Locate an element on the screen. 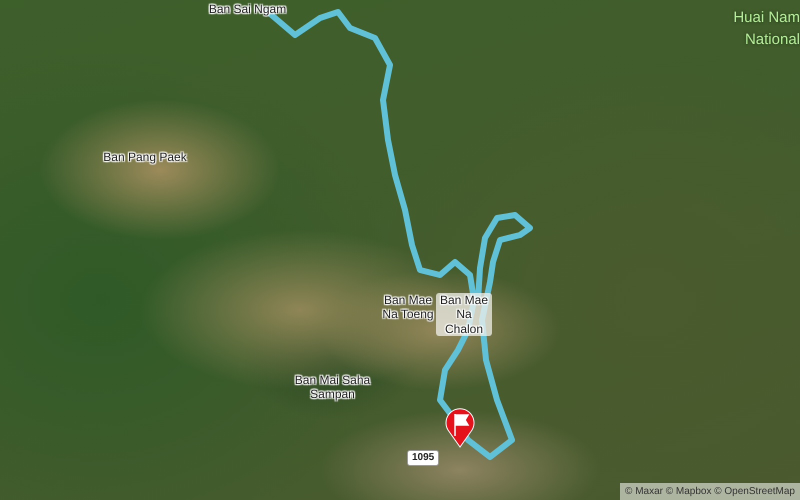 This screenshot has width=800, height=500. place-label: Ban Pang Paek is located at coordinates (145, 157).